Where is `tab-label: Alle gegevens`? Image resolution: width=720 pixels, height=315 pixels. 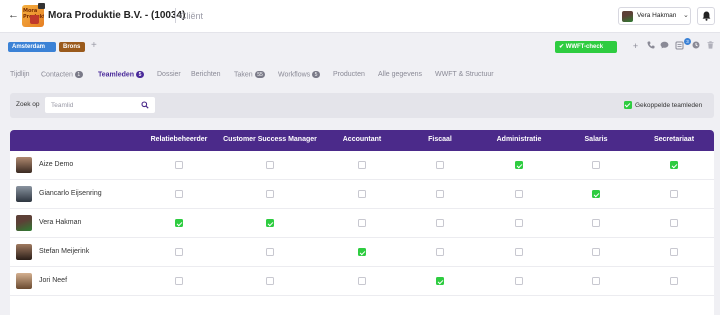
tab-label: Alle gegevens is located at coordinates (400, 74).